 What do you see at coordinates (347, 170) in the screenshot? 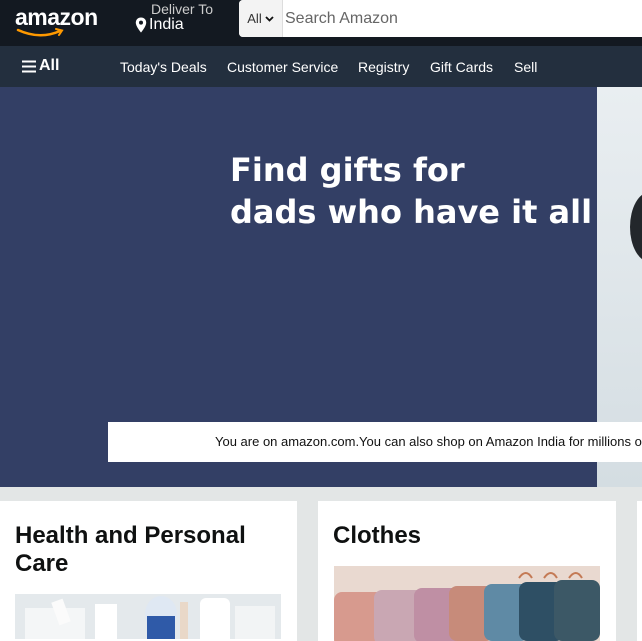
I see `hero-title-line1: Find gifts for` at bounding box center [347, 170].